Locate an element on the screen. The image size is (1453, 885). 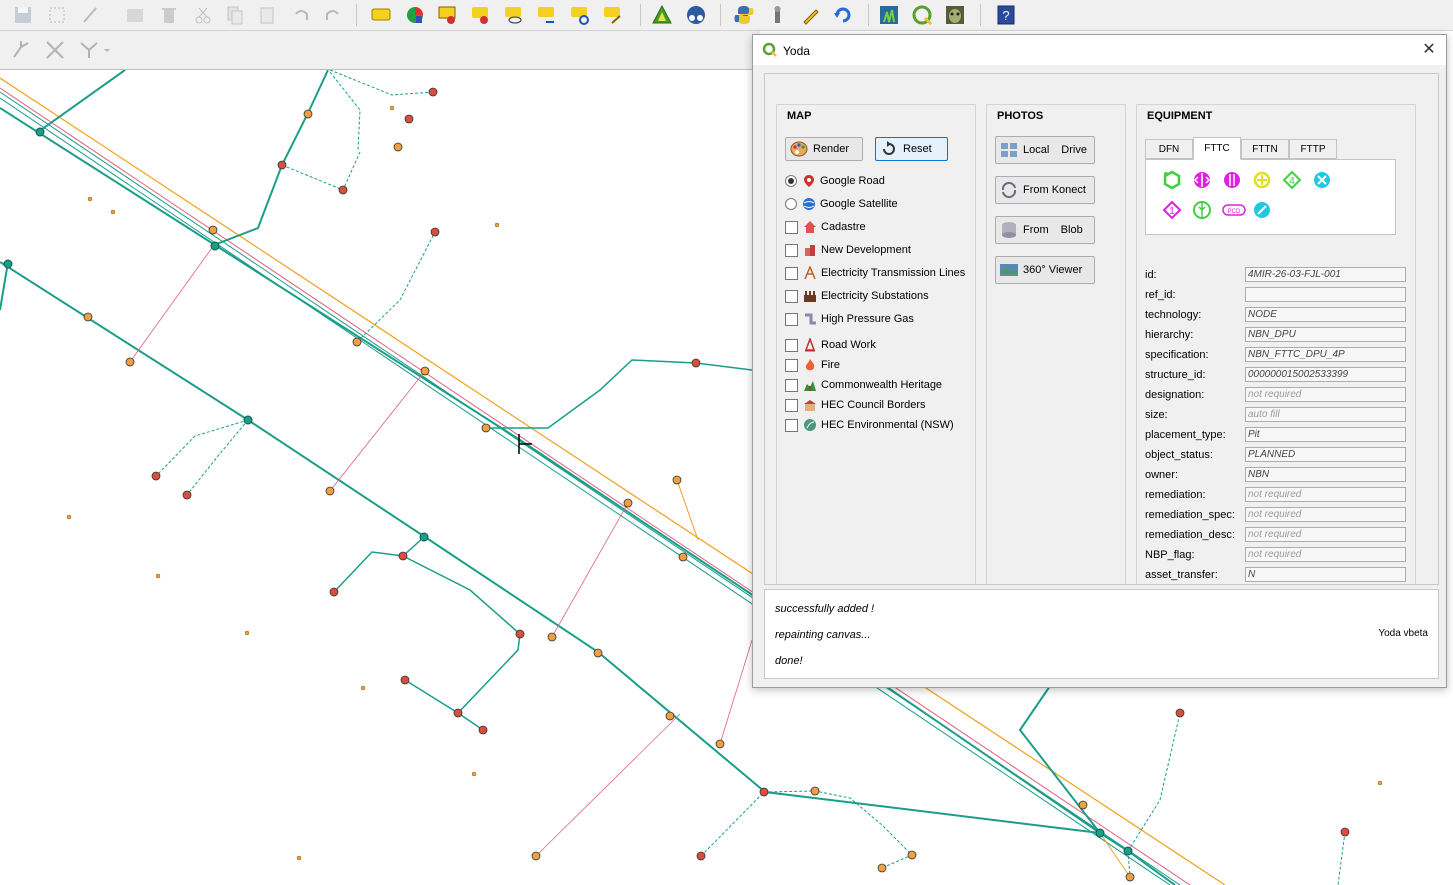
vertex-tool-icon is located at coordinates (21, 50).